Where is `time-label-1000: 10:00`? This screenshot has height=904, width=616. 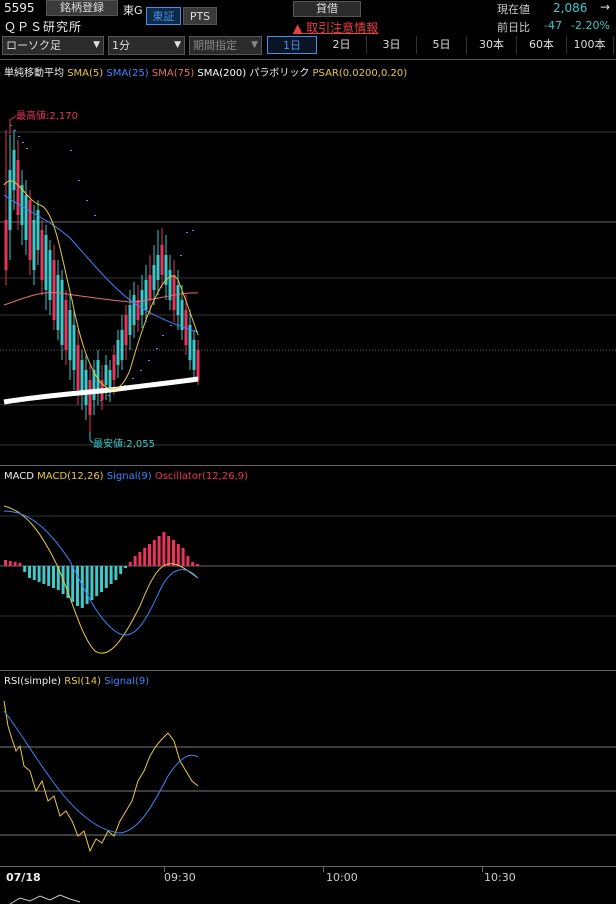
time-label-1000: 10:00 is located at coordinates (342, 877).